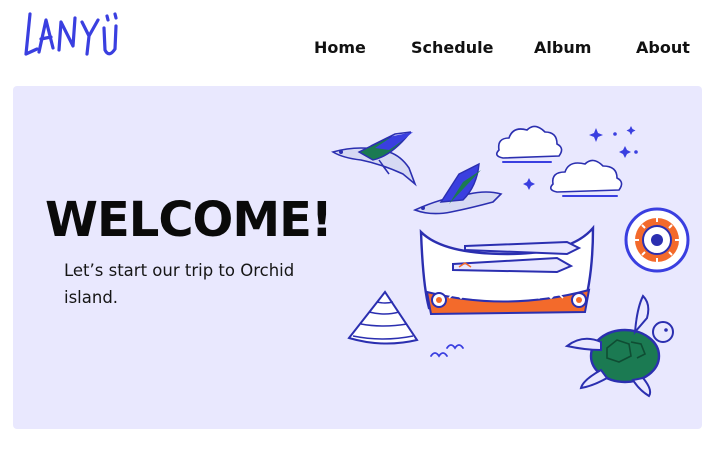 The image size is (718, 454). What do you see at coordinates (663, 48) in the screenshot?
I see `nav-about: About` at bounding box center [663, 48].